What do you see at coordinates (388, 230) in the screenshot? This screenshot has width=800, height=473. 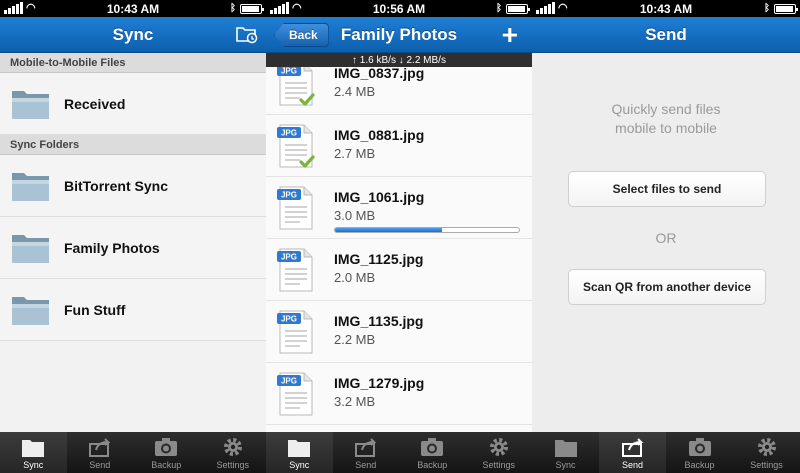 I see `download-progress-fill` at bounding box center [388, 230].